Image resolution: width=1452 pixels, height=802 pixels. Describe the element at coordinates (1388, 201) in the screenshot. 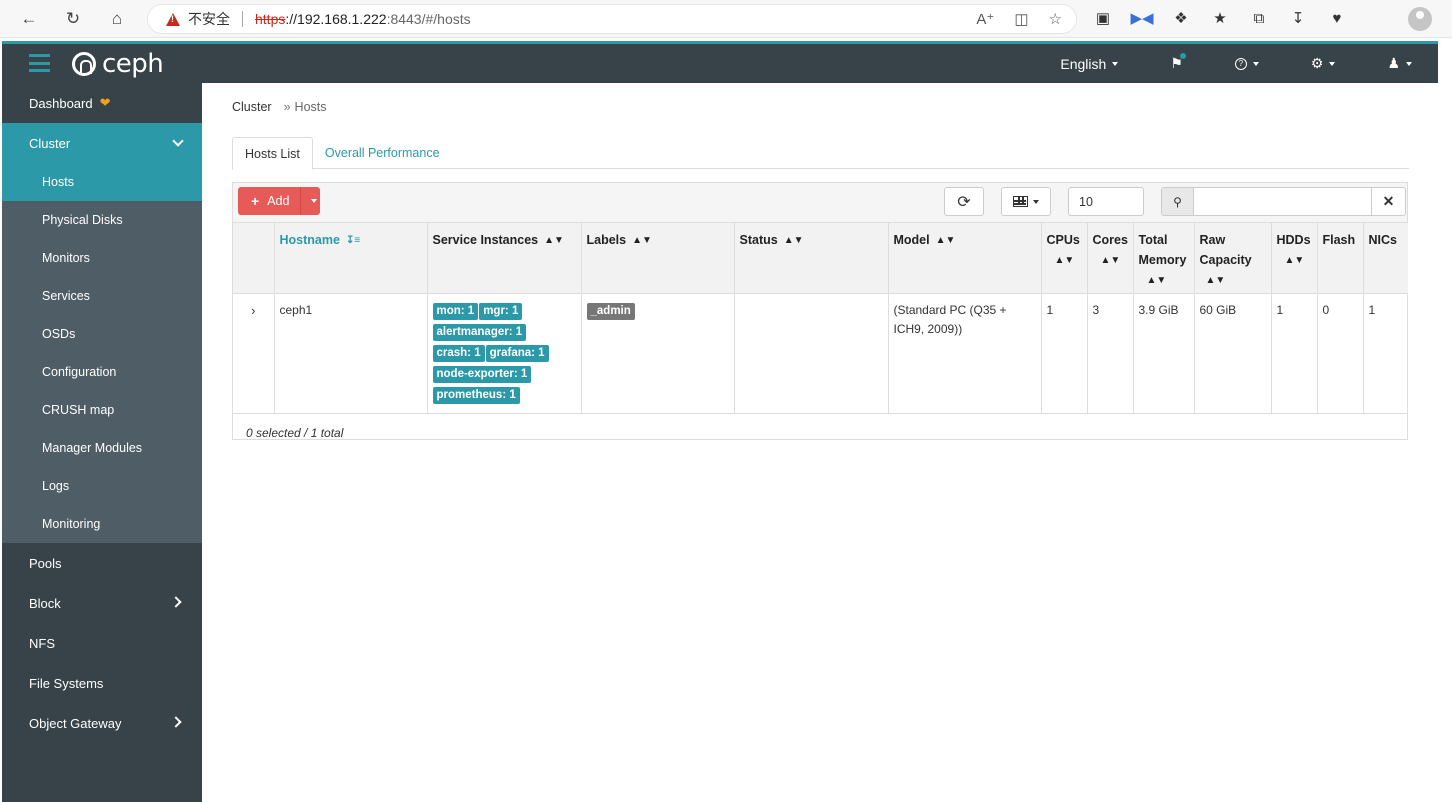

I see `clear-search-button: ✕` at that location.